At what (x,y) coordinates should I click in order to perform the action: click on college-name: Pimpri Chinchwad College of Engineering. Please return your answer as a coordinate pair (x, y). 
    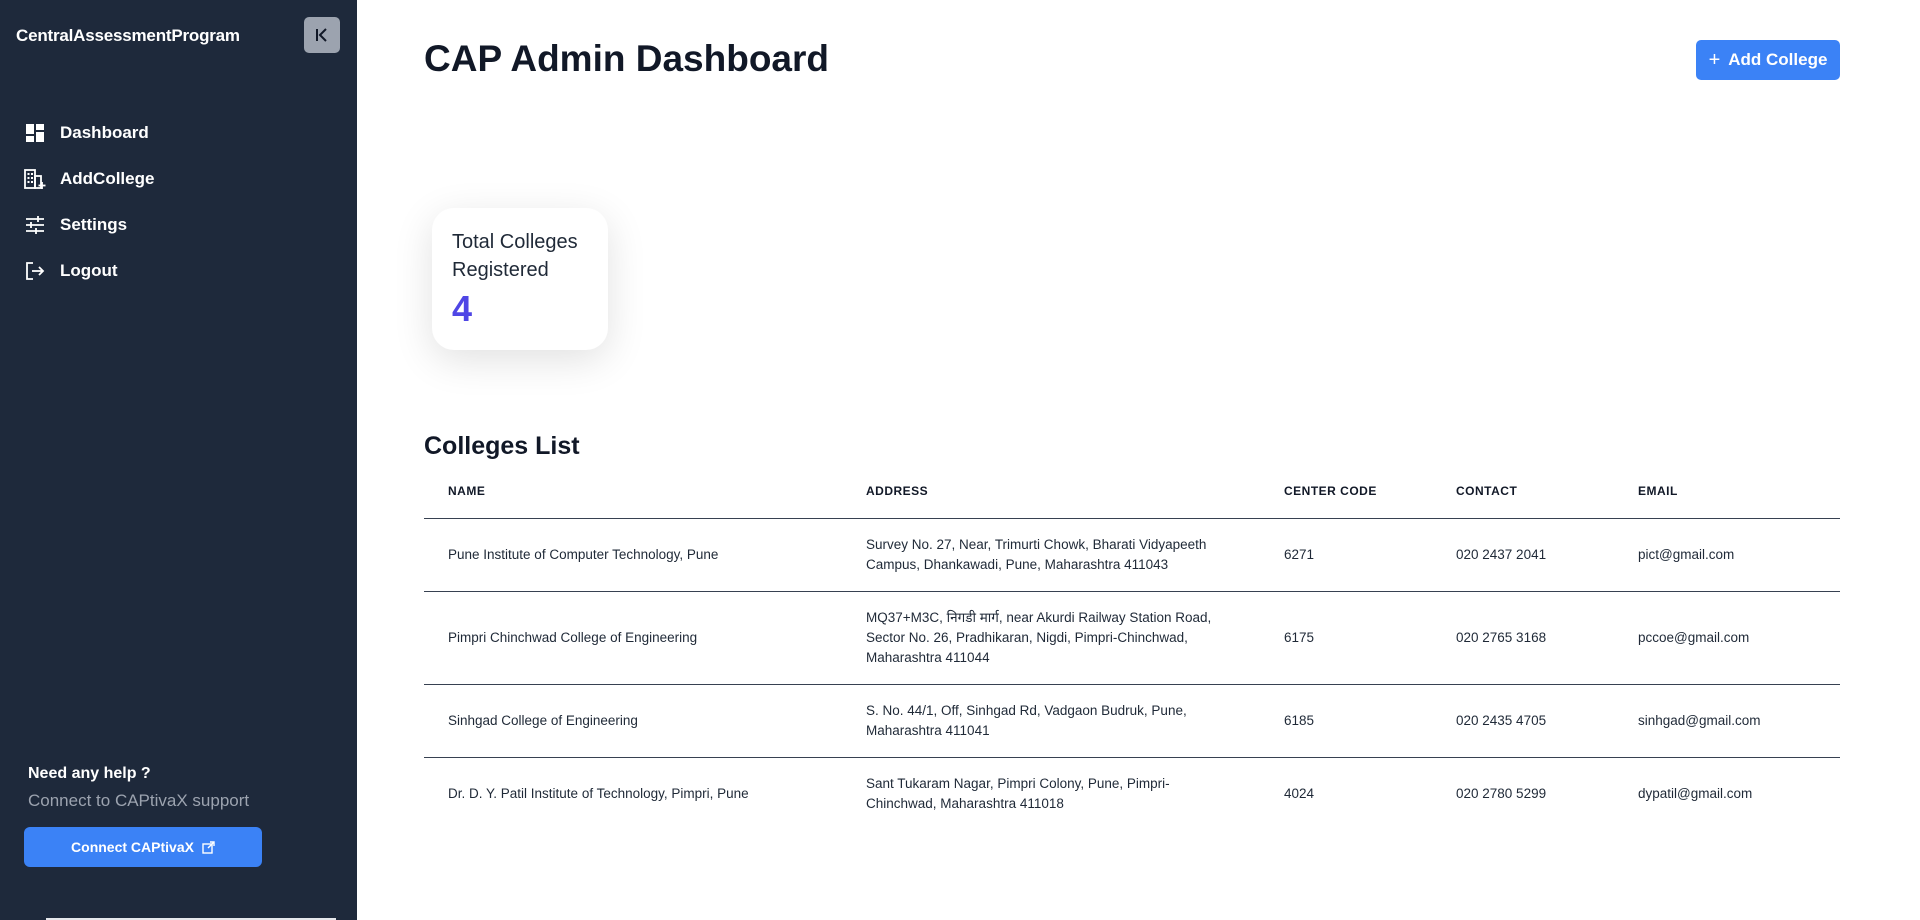
    Looking at the image, I should click on (633, 638).